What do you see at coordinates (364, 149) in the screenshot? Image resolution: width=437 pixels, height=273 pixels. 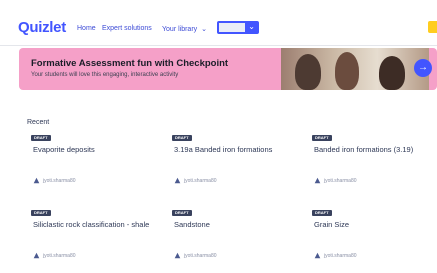 I see `study-set-title: Banded iron formations (3.19)` at bounding box center [364, 149].